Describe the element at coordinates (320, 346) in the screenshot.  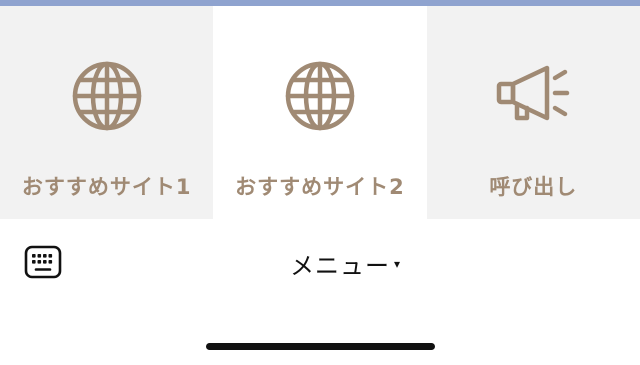
I see `home-indicator` at that location.